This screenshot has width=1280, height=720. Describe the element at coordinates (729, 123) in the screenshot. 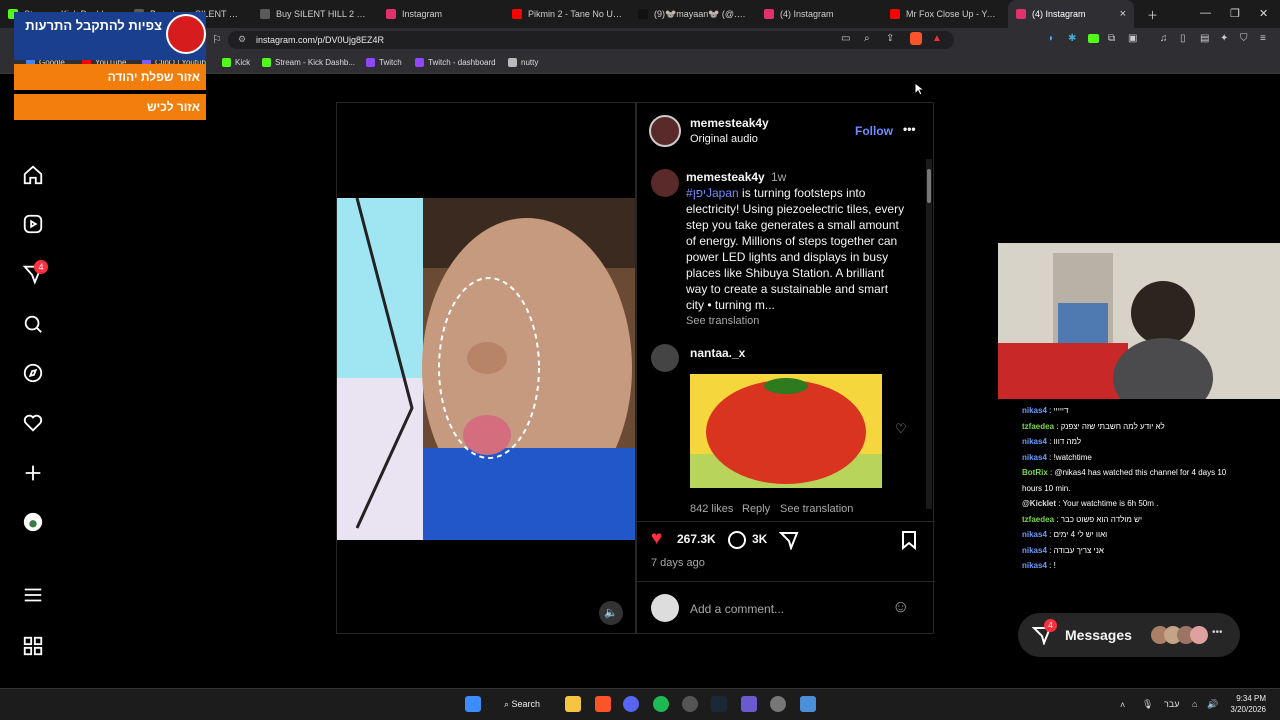

I see `author-name: memesteak4y` at that location.